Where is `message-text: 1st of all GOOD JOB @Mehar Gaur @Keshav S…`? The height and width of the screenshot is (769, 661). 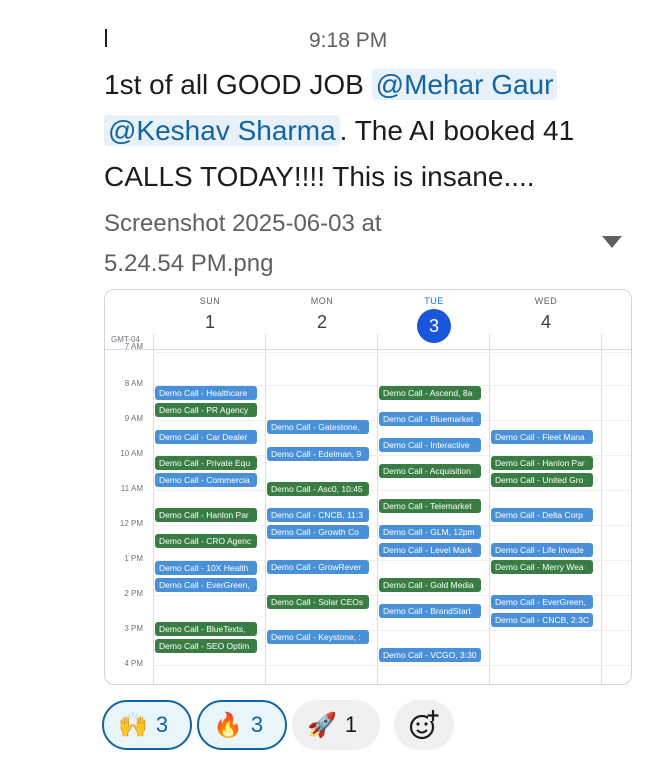 message-text: 1st of all GOOD JOB @Mehar Gaur @Keshav S… is located at coordinates (364, 131).